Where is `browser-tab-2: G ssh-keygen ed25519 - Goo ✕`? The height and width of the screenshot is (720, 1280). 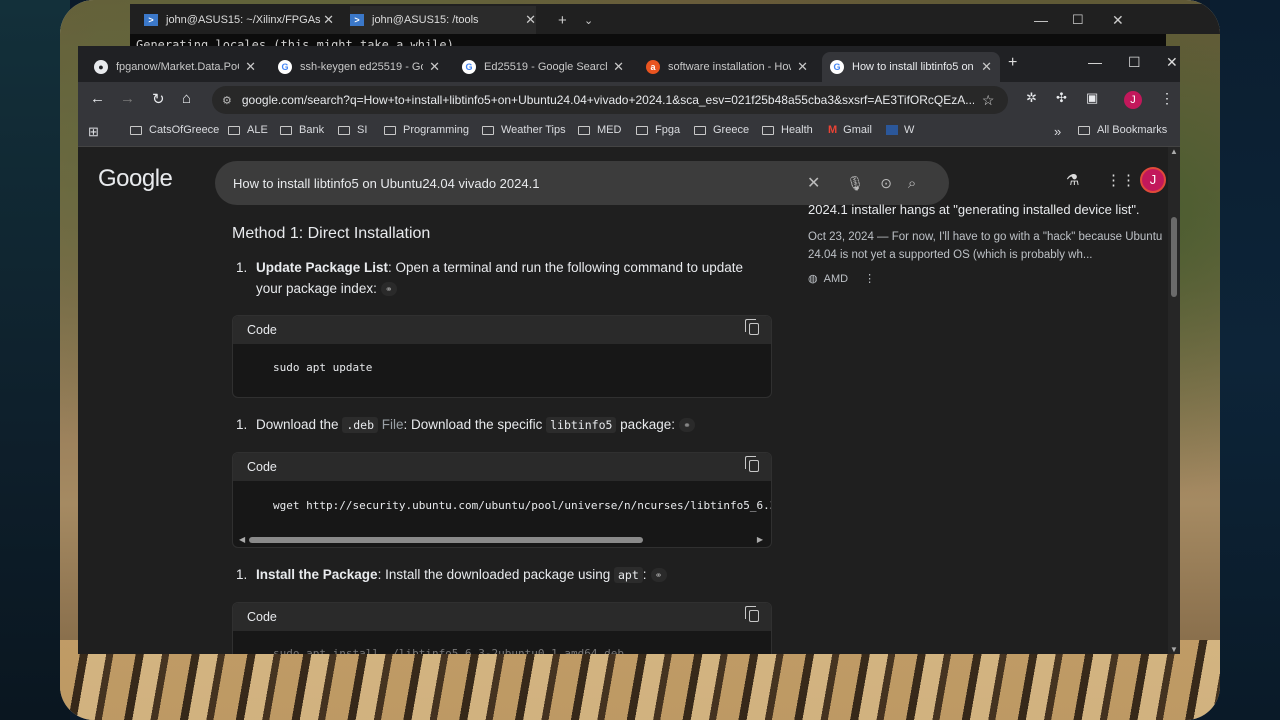 browser-tab-2: G ssh-keygen ed25519 - Goo ✕ is located at coordinates (359, 67).